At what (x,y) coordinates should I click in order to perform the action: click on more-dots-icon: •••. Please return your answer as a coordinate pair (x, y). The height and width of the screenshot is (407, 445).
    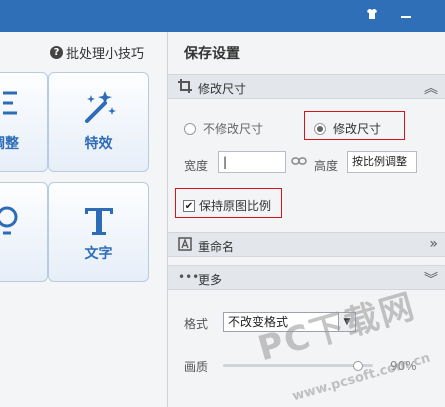
    Looking at the image, I should click on (189, 277).